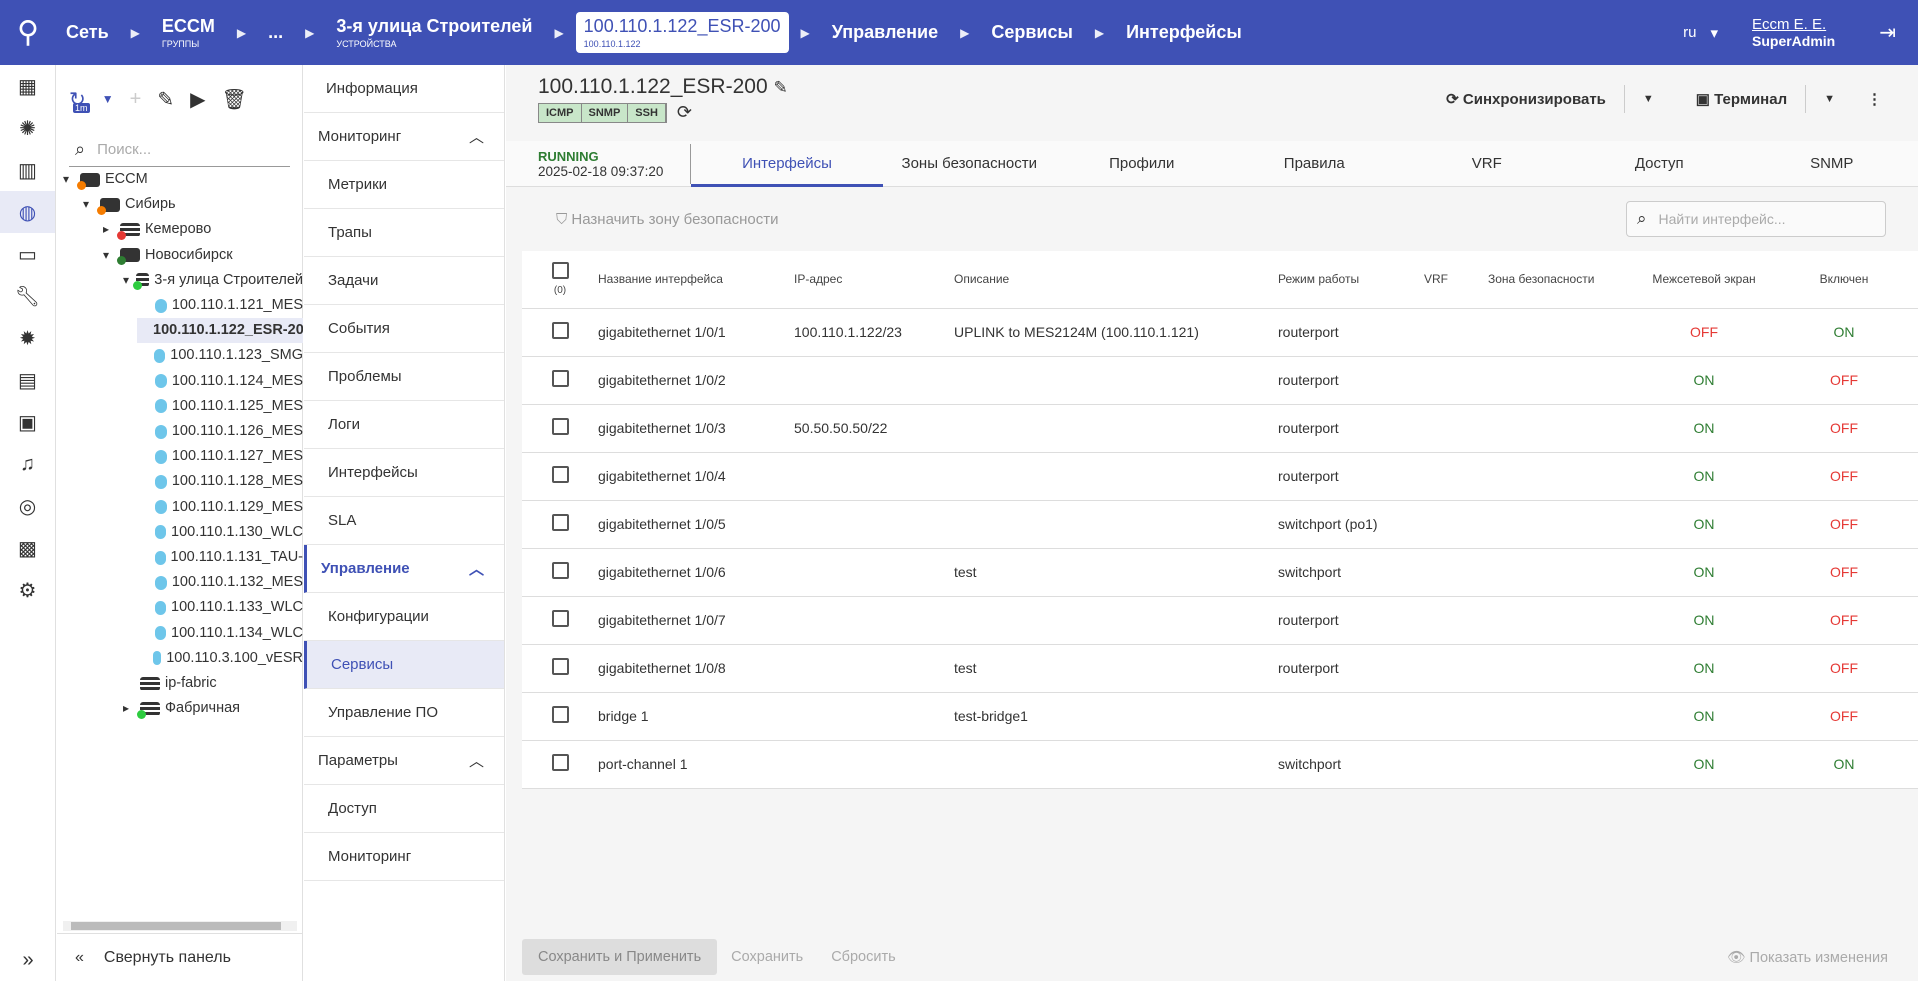 Image resolution: width=1918 pixels, height=981 pixels. Describe the element at coordinates (1829, 99) in the screenshot. I see `terminal-dropdown-icon: ▼` at that location.